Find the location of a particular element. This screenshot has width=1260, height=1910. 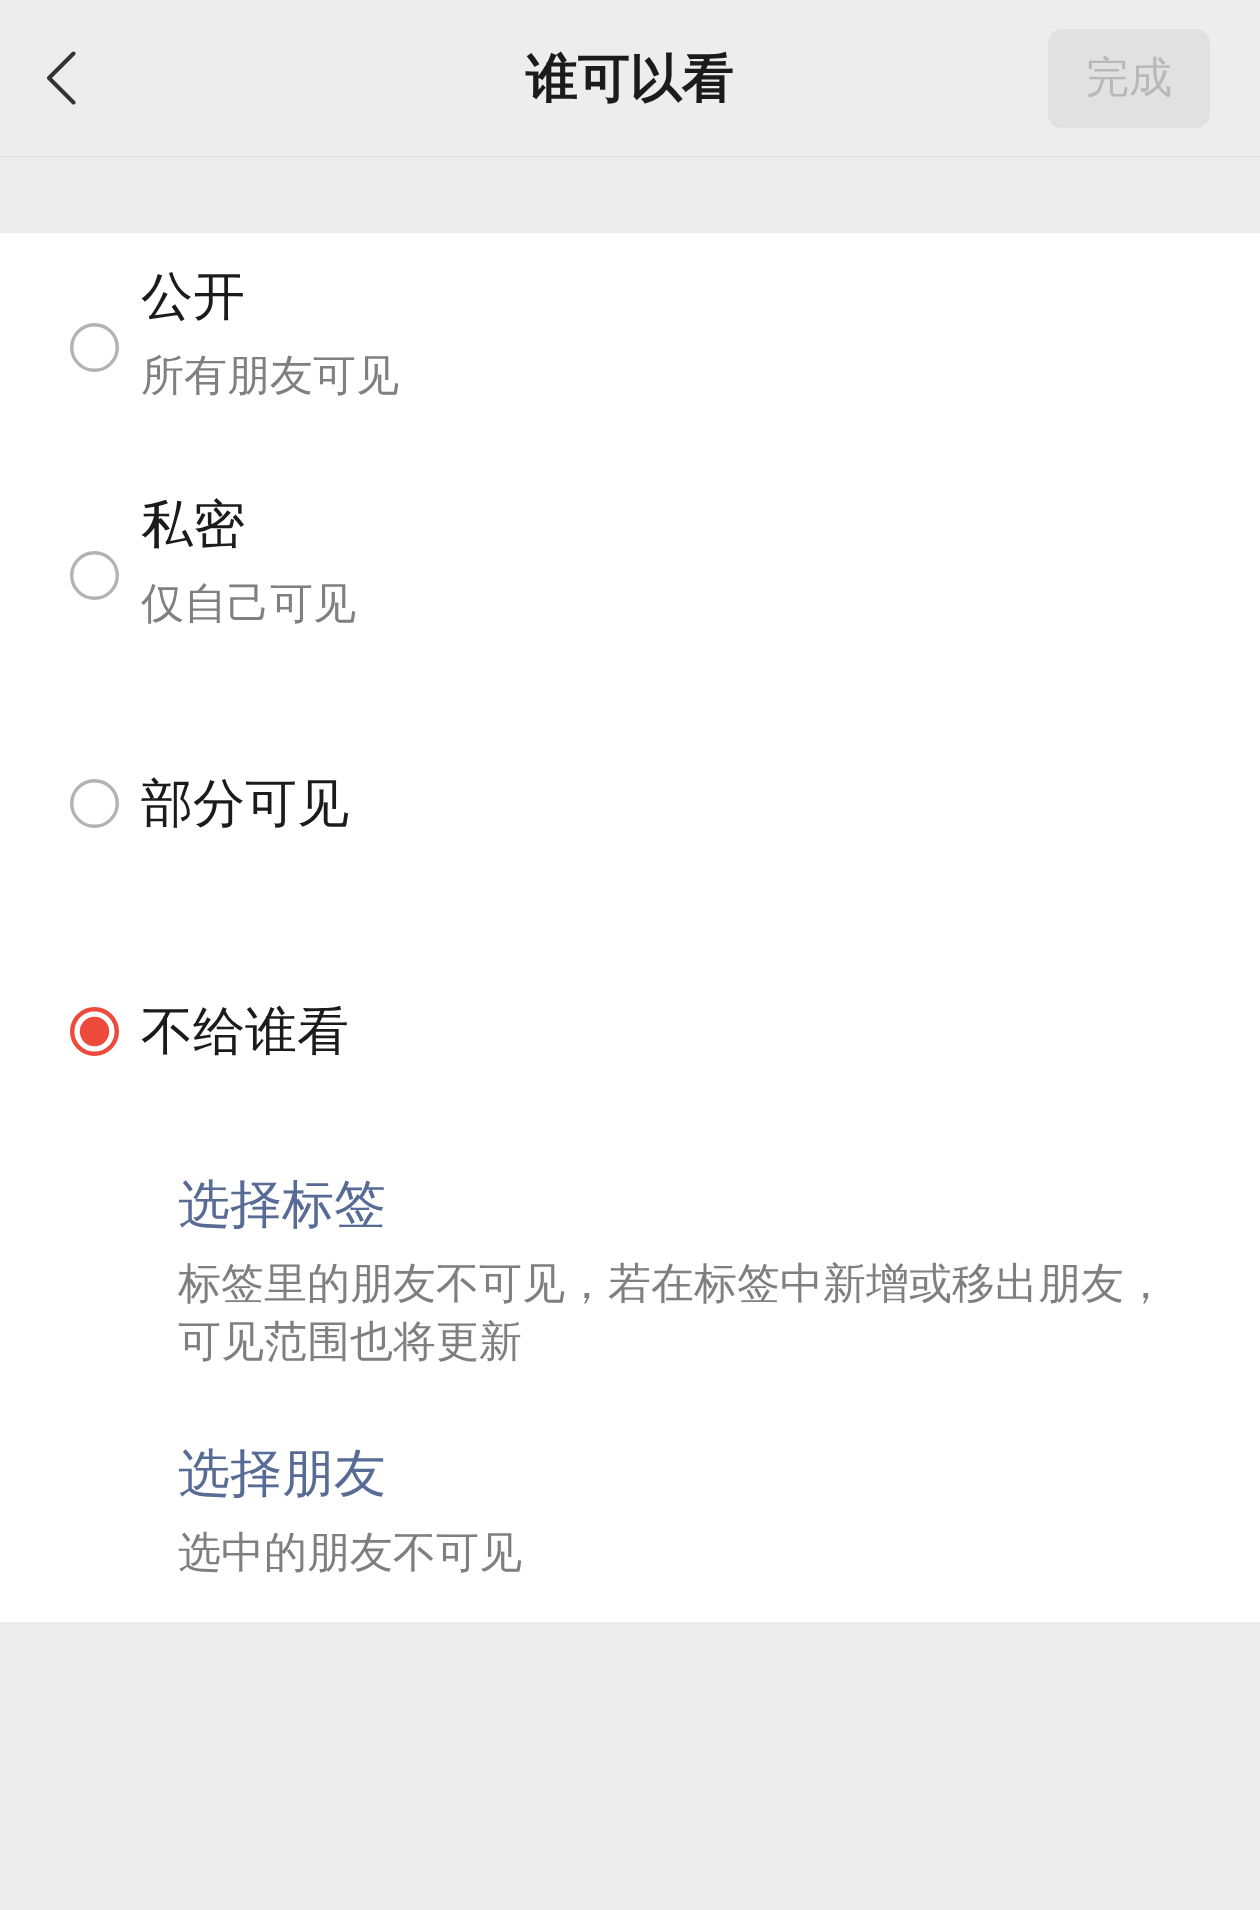

option-title: 不给谁看 is located at coordinates (245, 1031).